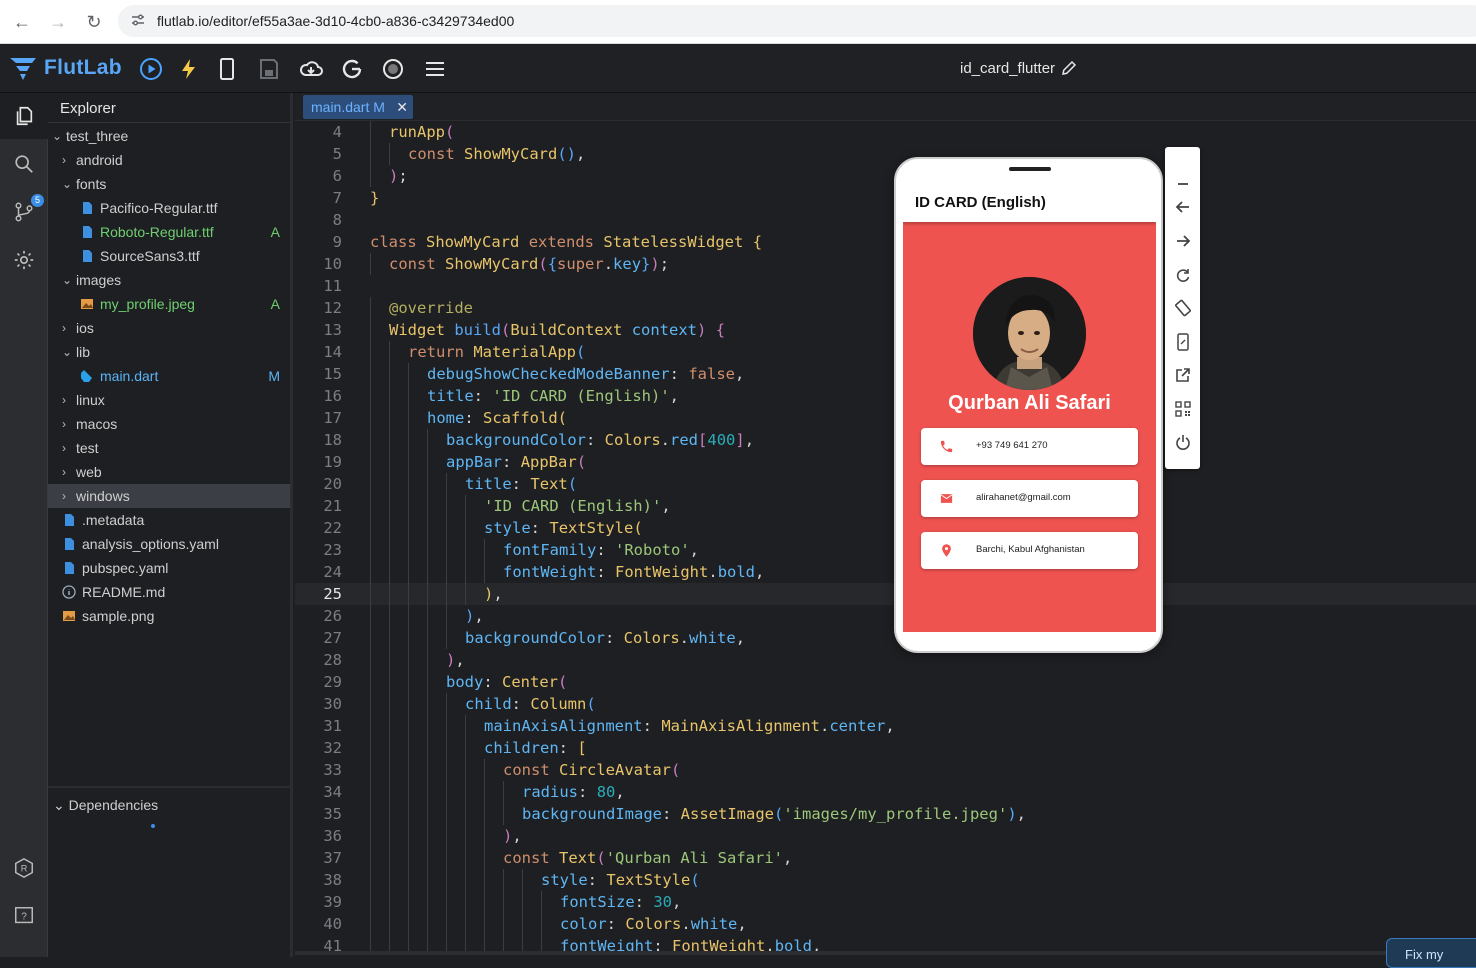 This screenshot has width=1476, height=968. What do you see at coordinates (1183, 180) in the screenshot?
I see `minimize-button` at bounding box center [1183, 180].